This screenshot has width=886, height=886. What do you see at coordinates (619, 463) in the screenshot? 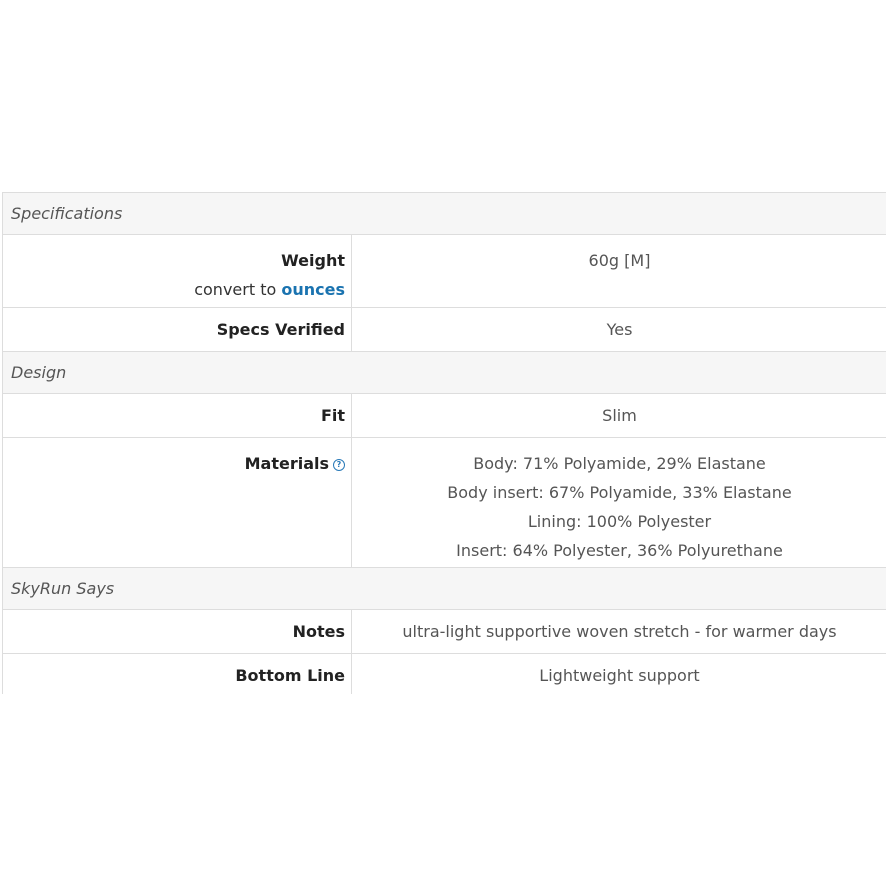
I see `material-line: Body: 71% Polyamide, 29% Elastane` at bounding box center [619, 463].